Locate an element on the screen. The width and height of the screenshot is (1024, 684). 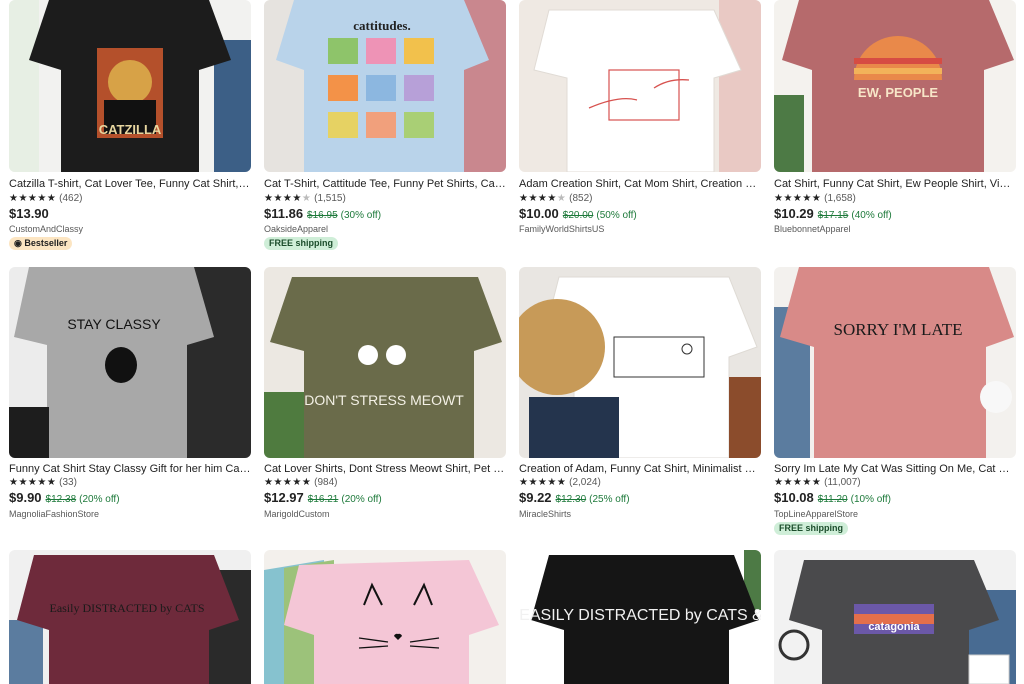
review-count: (2,024) is located at coordinates (585, 482).